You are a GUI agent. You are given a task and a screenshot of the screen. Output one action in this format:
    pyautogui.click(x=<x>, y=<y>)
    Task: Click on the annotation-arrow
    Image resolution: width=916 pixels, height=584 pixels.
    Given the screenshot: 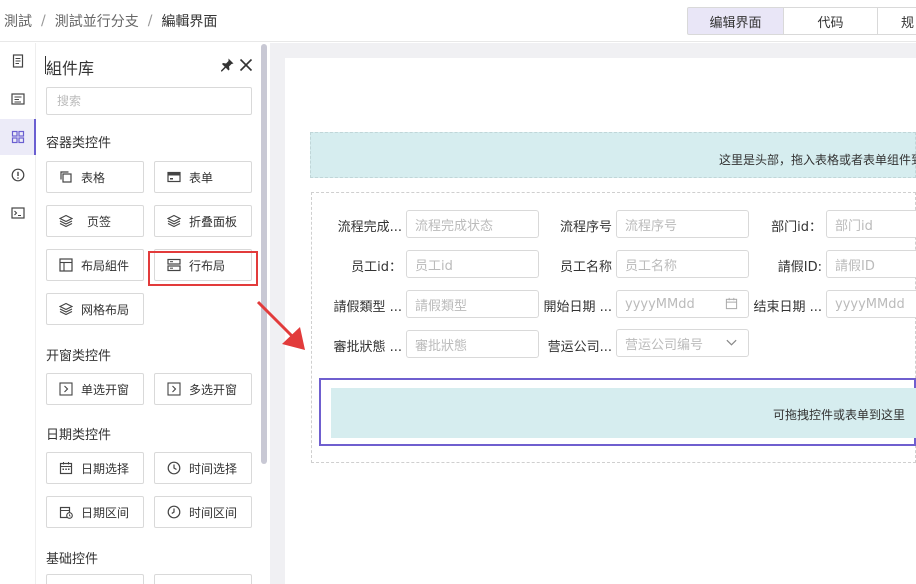 What is the action you would take?
    pyautogui.click(x=280, y=325)
    